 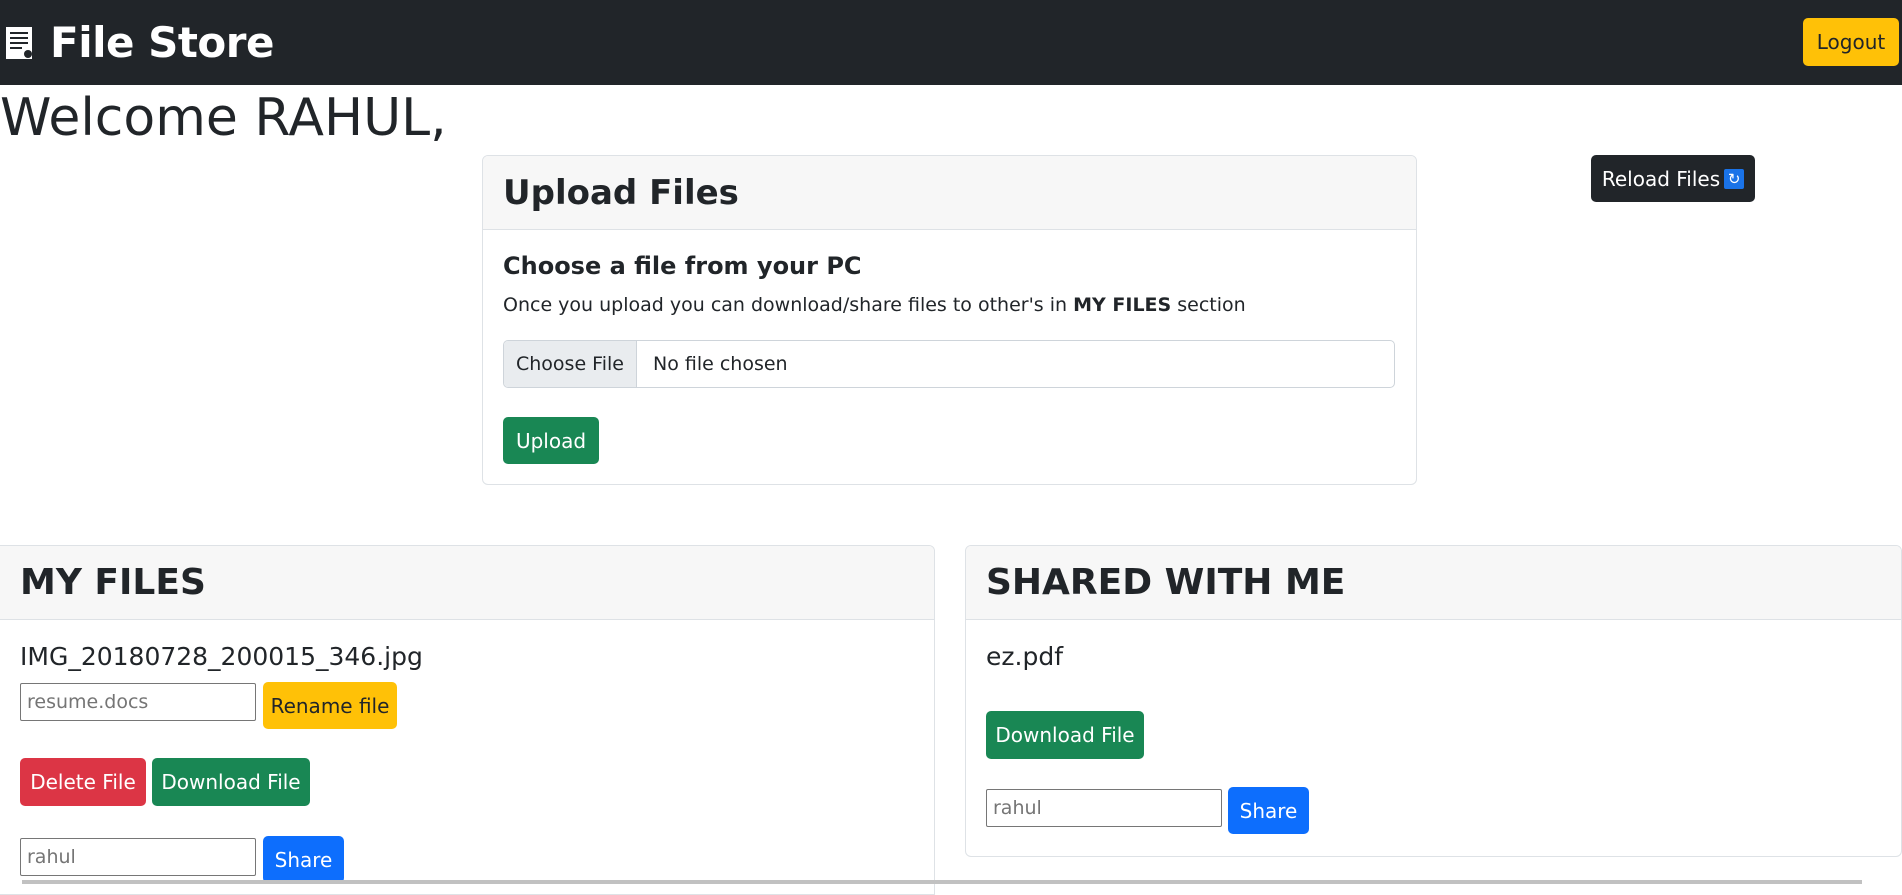 What do you see at coordinates (682, 266) in the screenshot?
I see `upload-subtitle: Choose a file from your PC` at bounding box center [682, 266].